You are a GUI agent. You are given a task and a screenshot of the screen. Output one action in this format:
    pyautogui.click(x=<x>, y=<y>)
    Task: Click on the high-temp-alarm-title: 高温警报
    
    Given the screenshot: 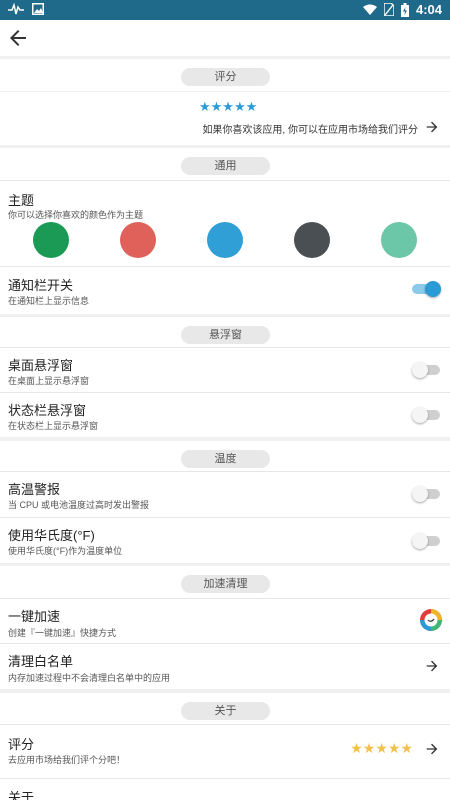 What is the action you would take?
    pyautogui.click(x=34, y=489)
    